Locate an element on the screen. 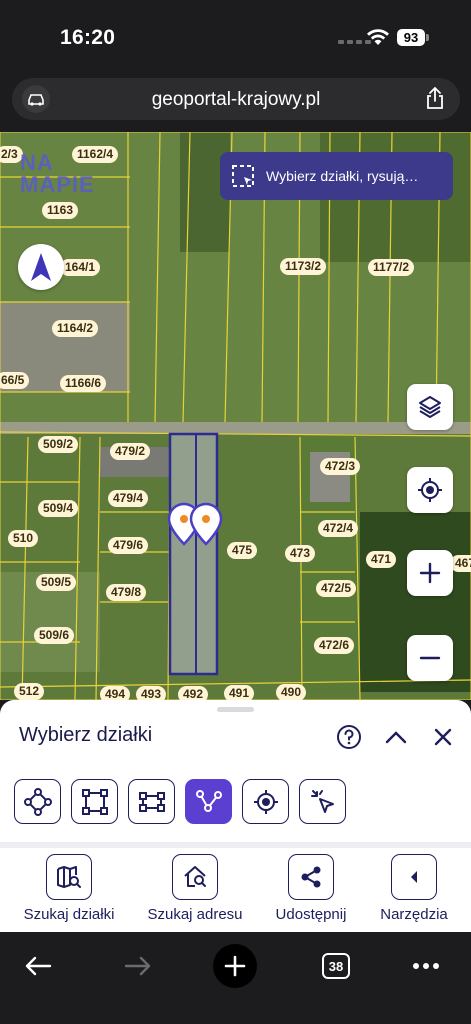  rectangle-select-icon is located at coordinates (94, 801).